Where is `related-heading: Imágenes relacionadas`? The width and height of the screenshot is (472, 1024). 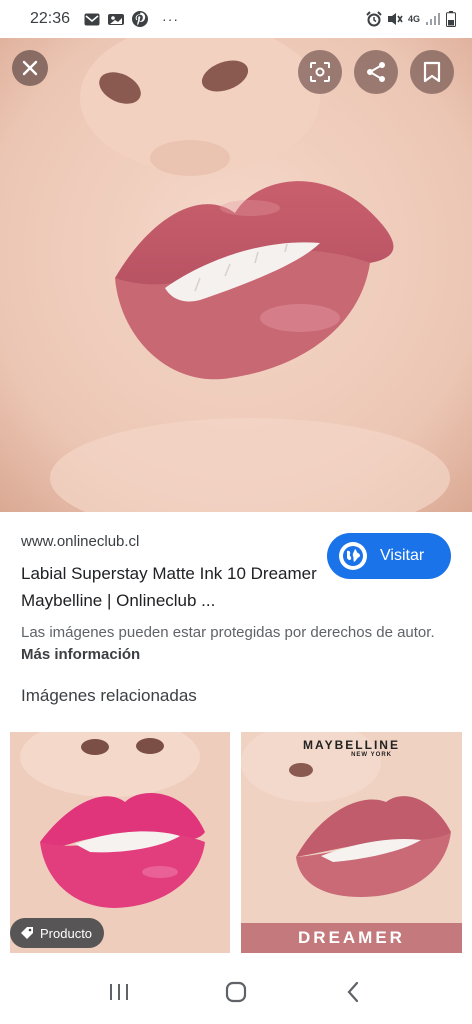 related-heading: Imágenes relacionadas is located at coordinates (109, 695).